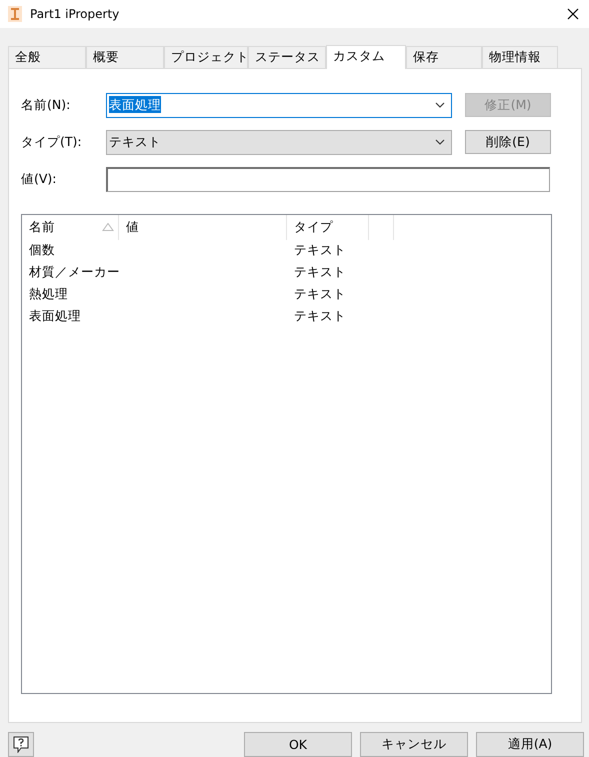 This screenshot has height=757, width=589. Describe the element at coordinates (444, 57) in the screenshot. I see `tab: 保存` at that location.